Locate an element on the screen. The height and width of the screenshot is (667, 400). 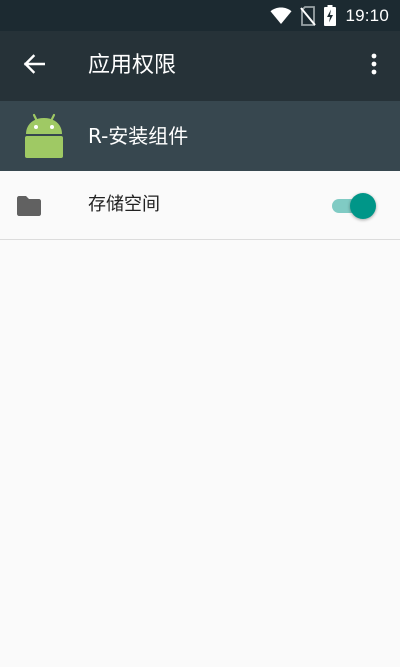
battery-charging-icon is located at coordinates (330, 15).